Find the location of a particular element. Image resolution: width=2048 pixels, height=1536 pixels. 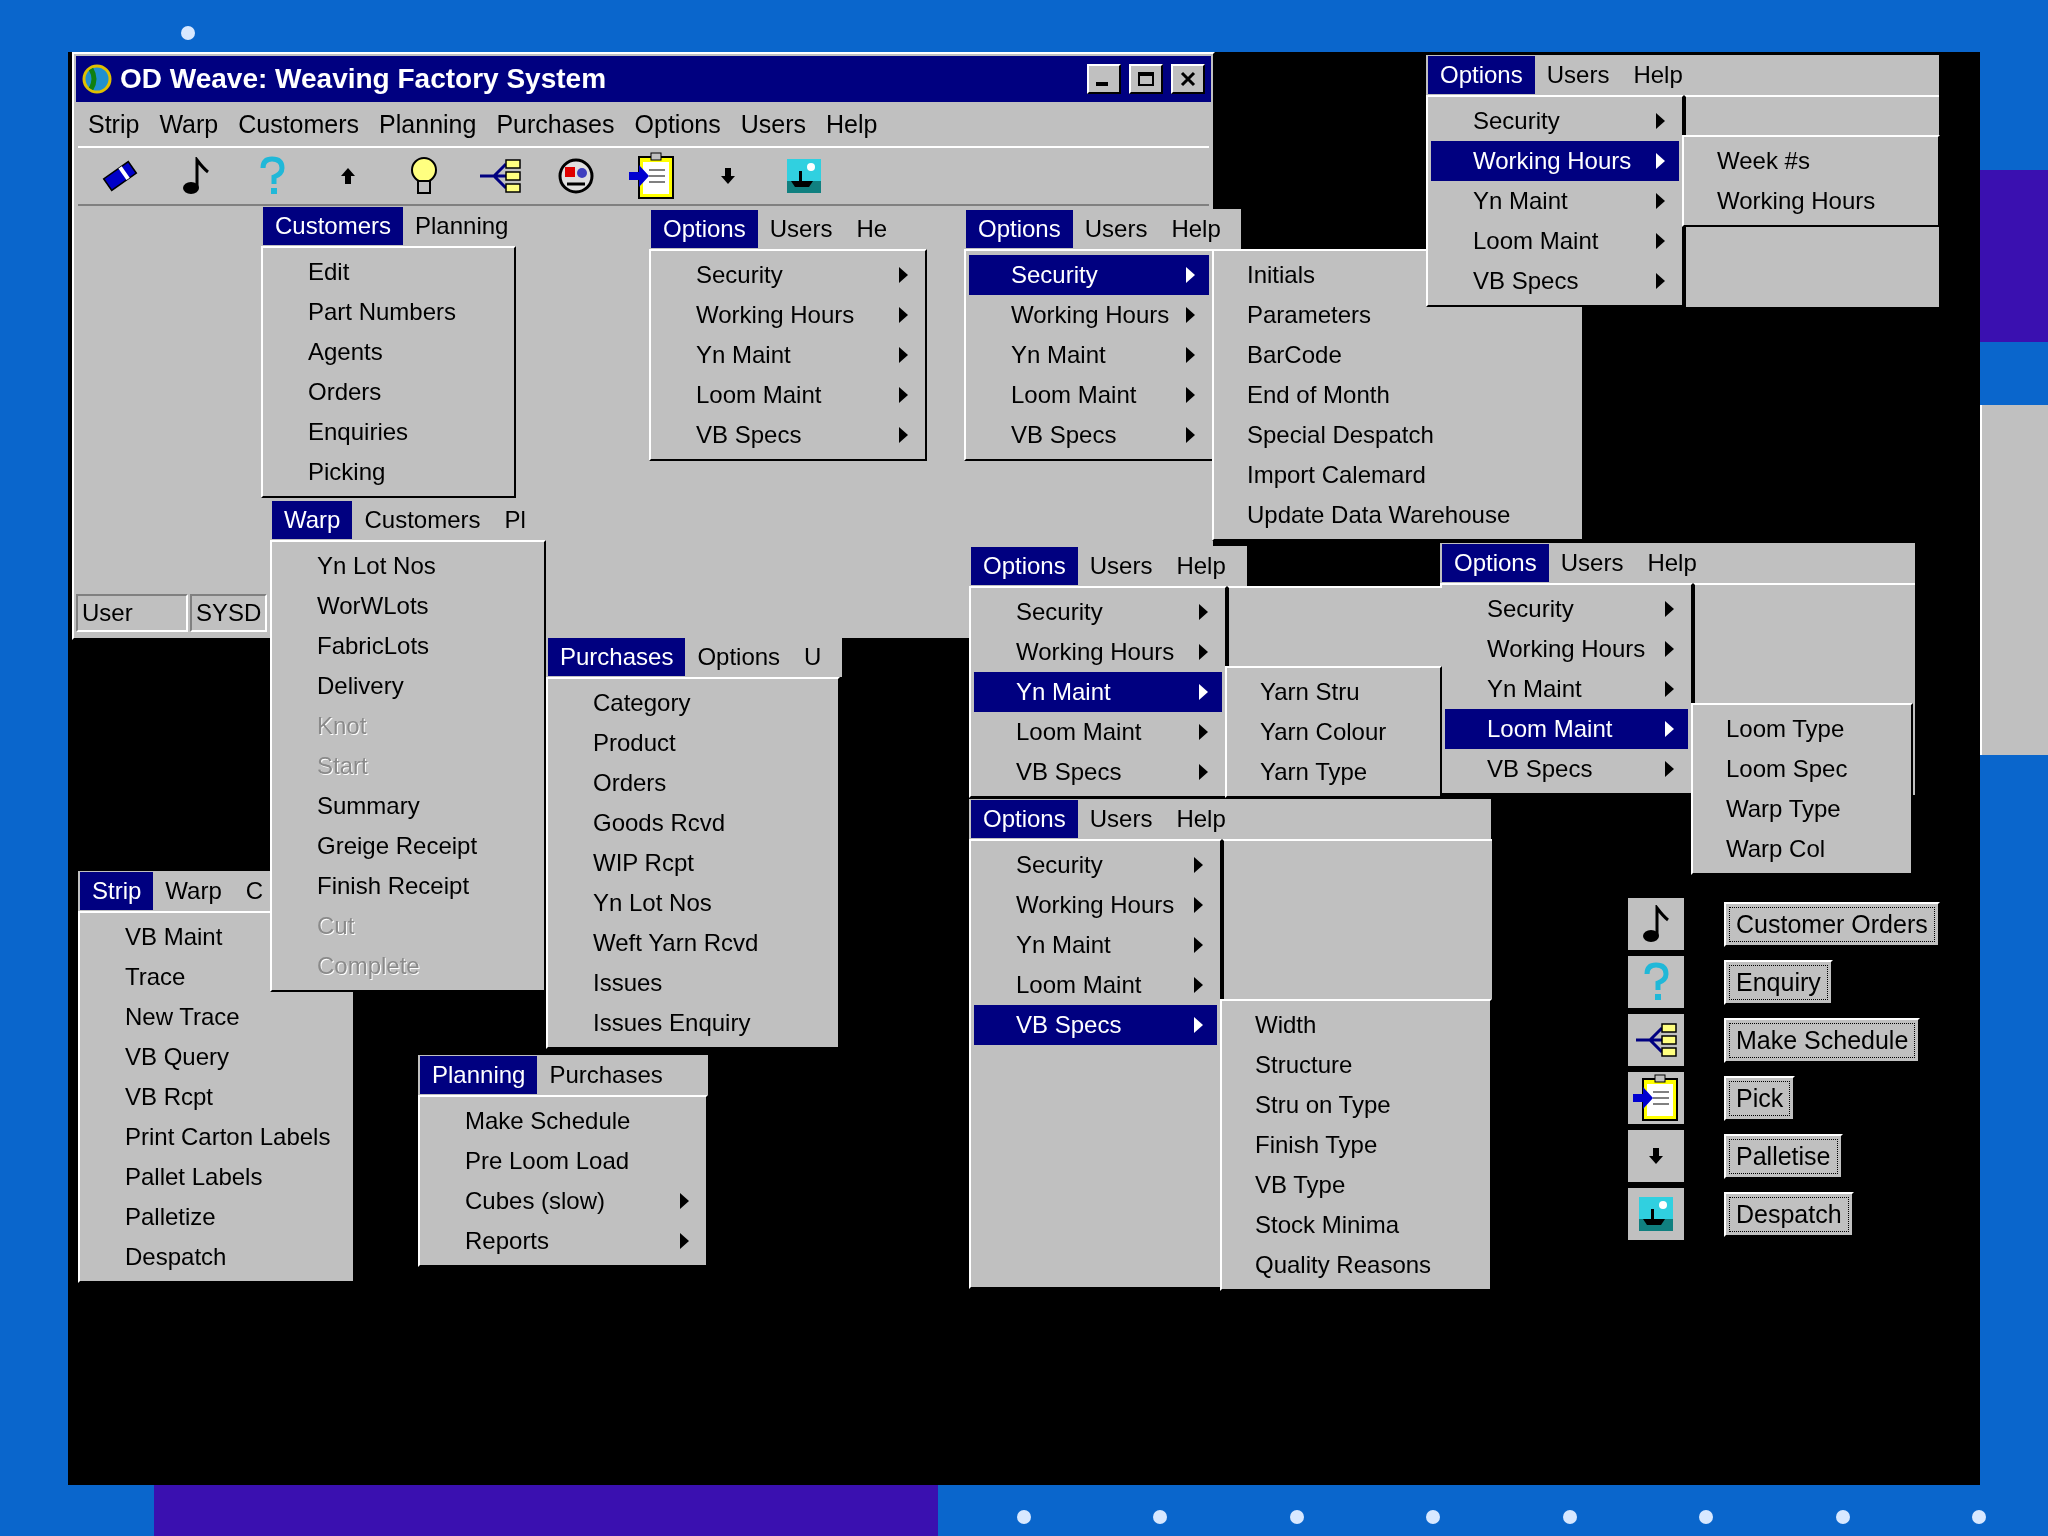

menu-item: Width is located at coordinates (1356, 1025).